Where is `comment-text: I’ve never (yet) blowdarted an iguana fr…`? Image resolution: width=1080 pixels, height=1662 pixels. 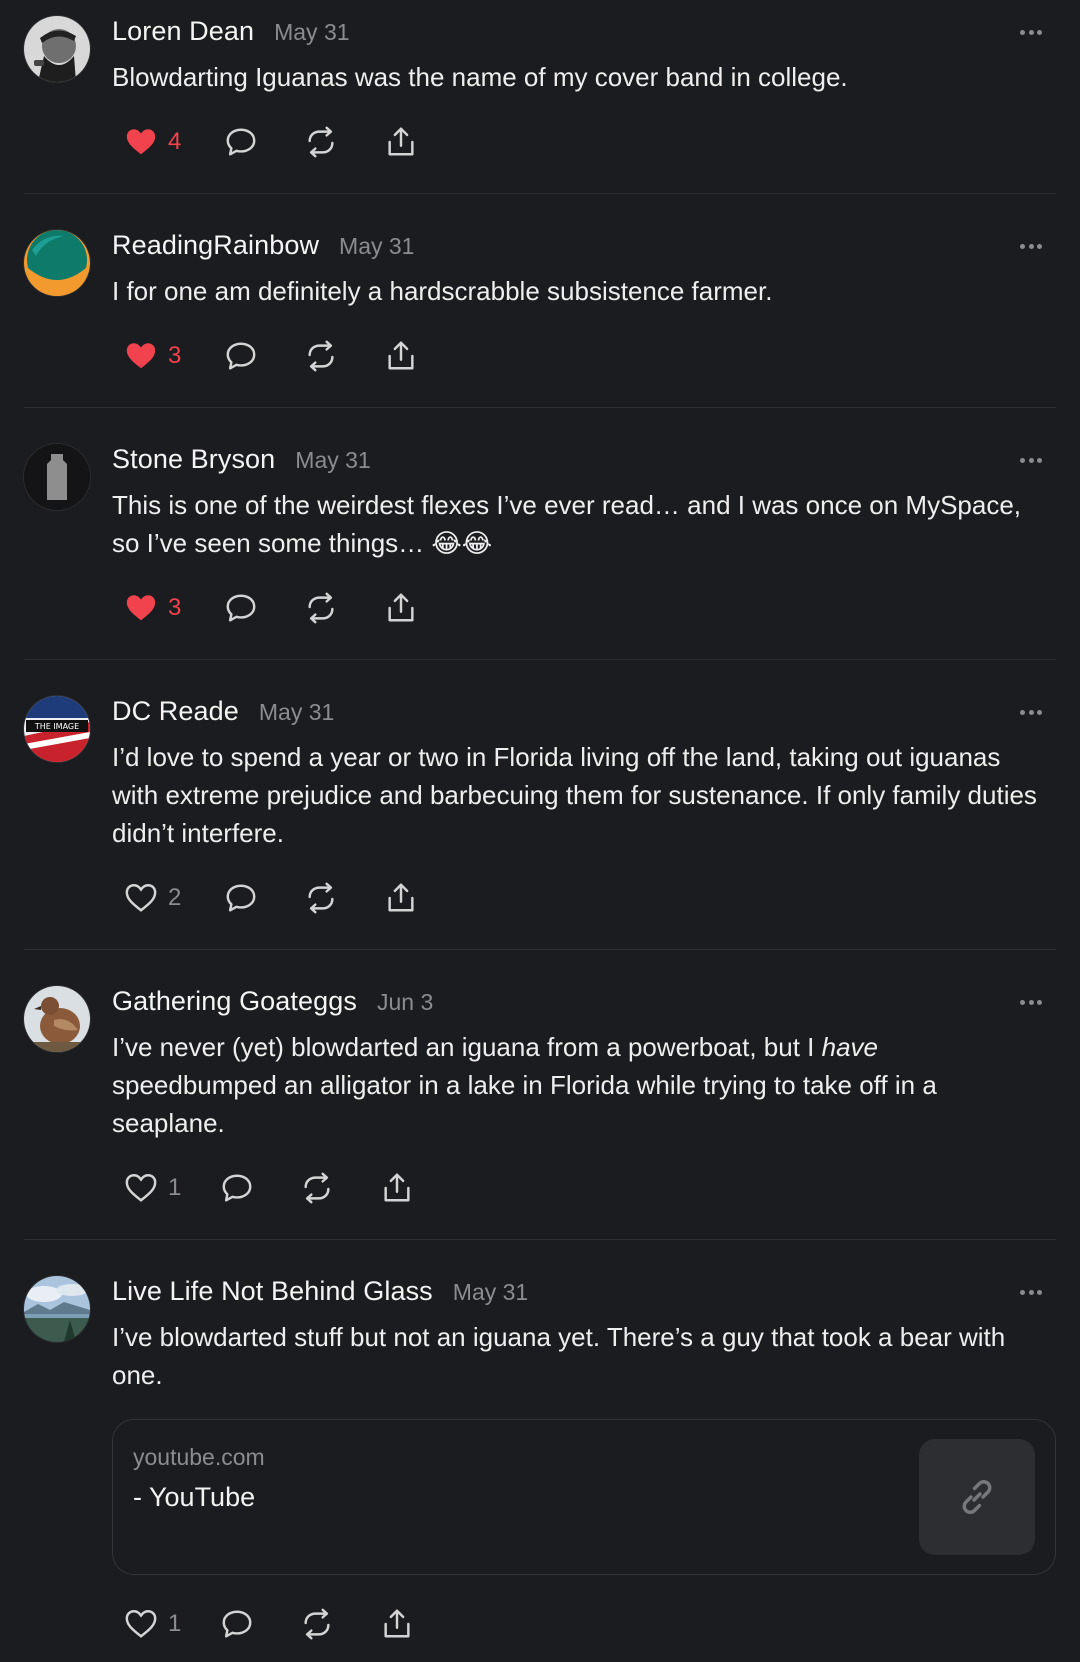 comment-text: I’ve never (yet) blowdarted an iguana fr… is located at coordinates (524, 1085).